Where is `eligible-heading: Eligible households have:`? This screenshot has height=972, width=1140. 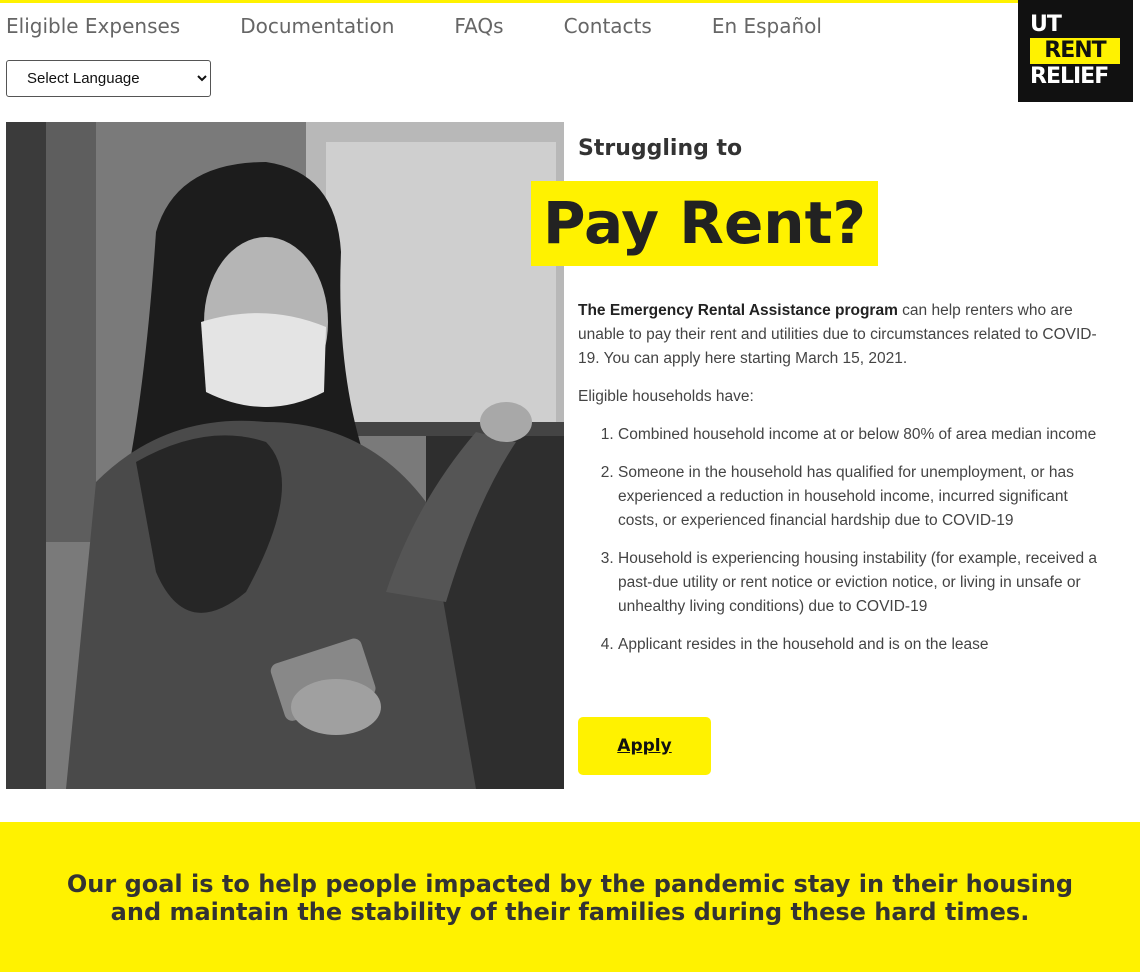
eligible-heading: Eligible households have: is located at coordinates (666, 396).